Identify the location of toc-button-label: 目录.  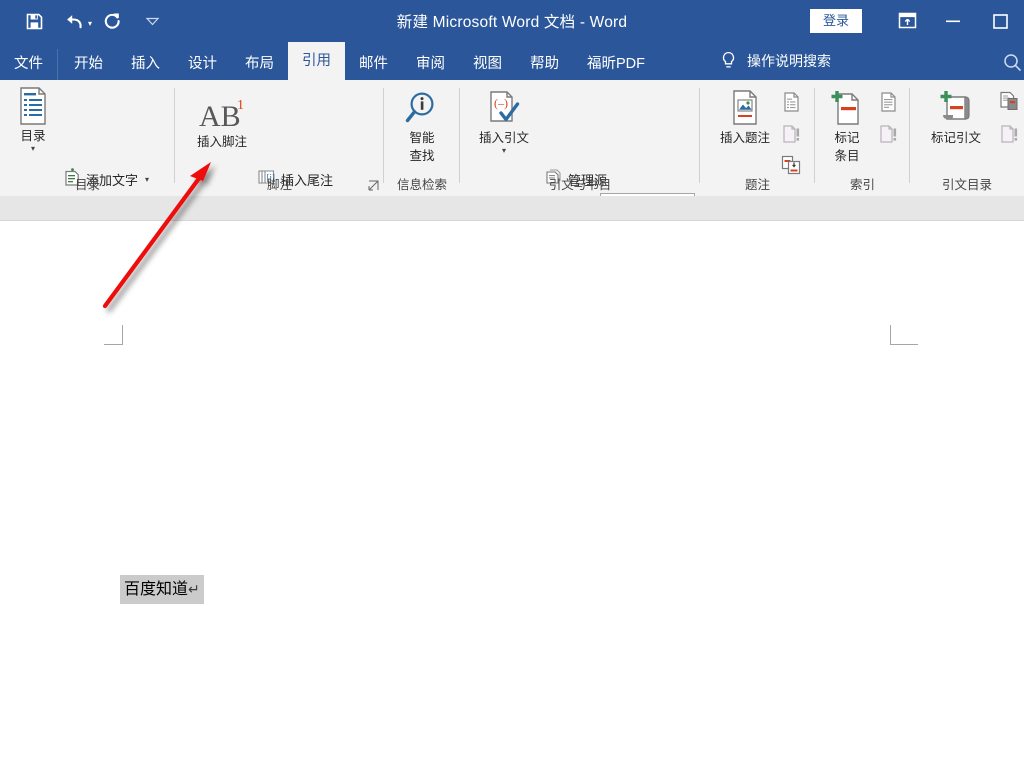
(33, 136).